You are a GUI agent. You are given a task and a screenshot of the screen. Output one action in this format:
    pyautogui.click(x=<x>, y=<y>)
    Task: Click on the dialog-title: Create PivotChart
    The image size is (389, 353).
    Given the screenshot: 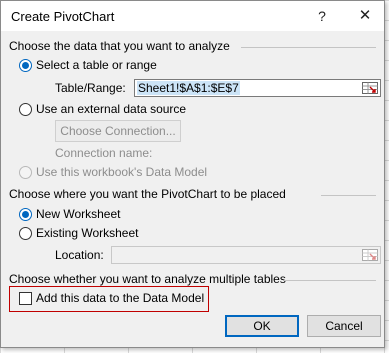 What is the action you would take?
    pyautogui.click(x=63, y=16)
    